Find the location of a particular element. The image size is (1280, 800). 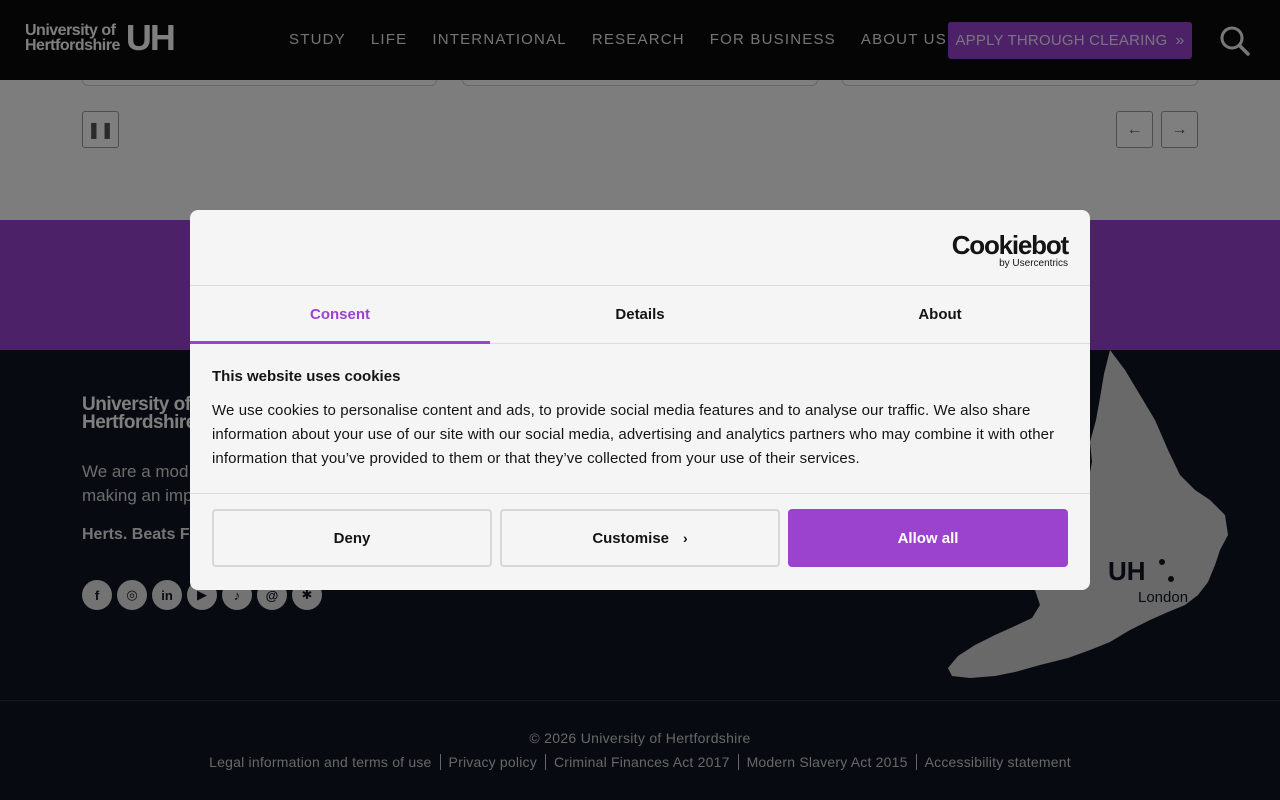

allow-all-button: Allow all is located at coordinates (928, 538).